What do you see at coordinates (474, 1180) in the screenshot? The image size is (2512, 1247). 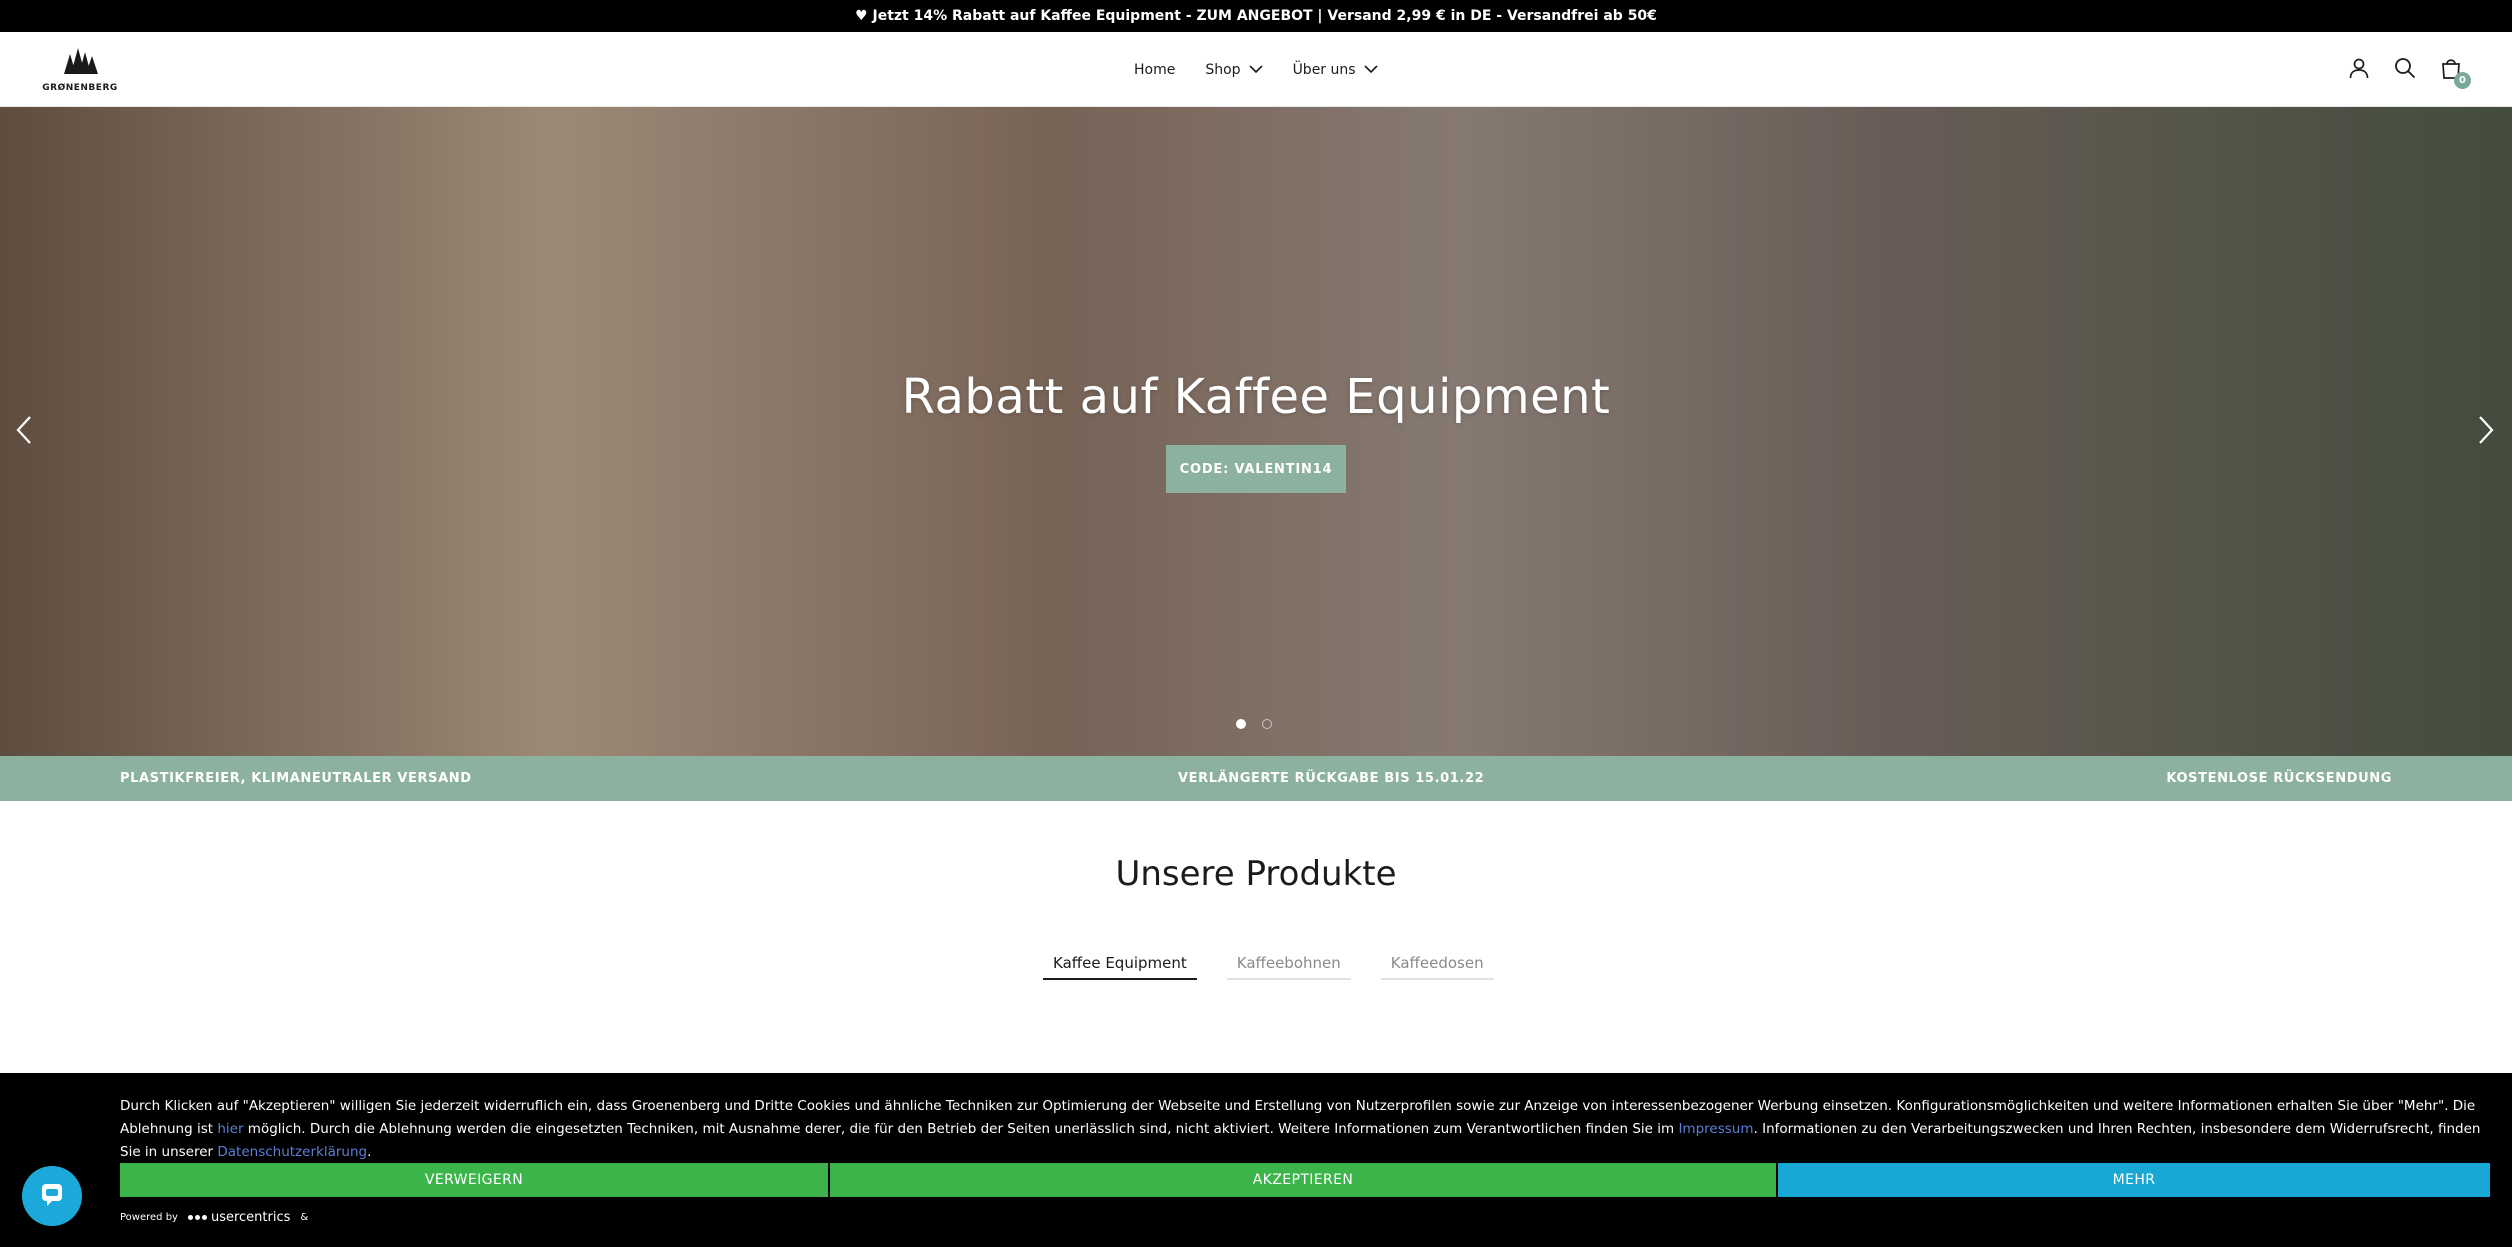 I see `cookie-reject-button: VERWEIGERN` at bounding box center [474, 1180].